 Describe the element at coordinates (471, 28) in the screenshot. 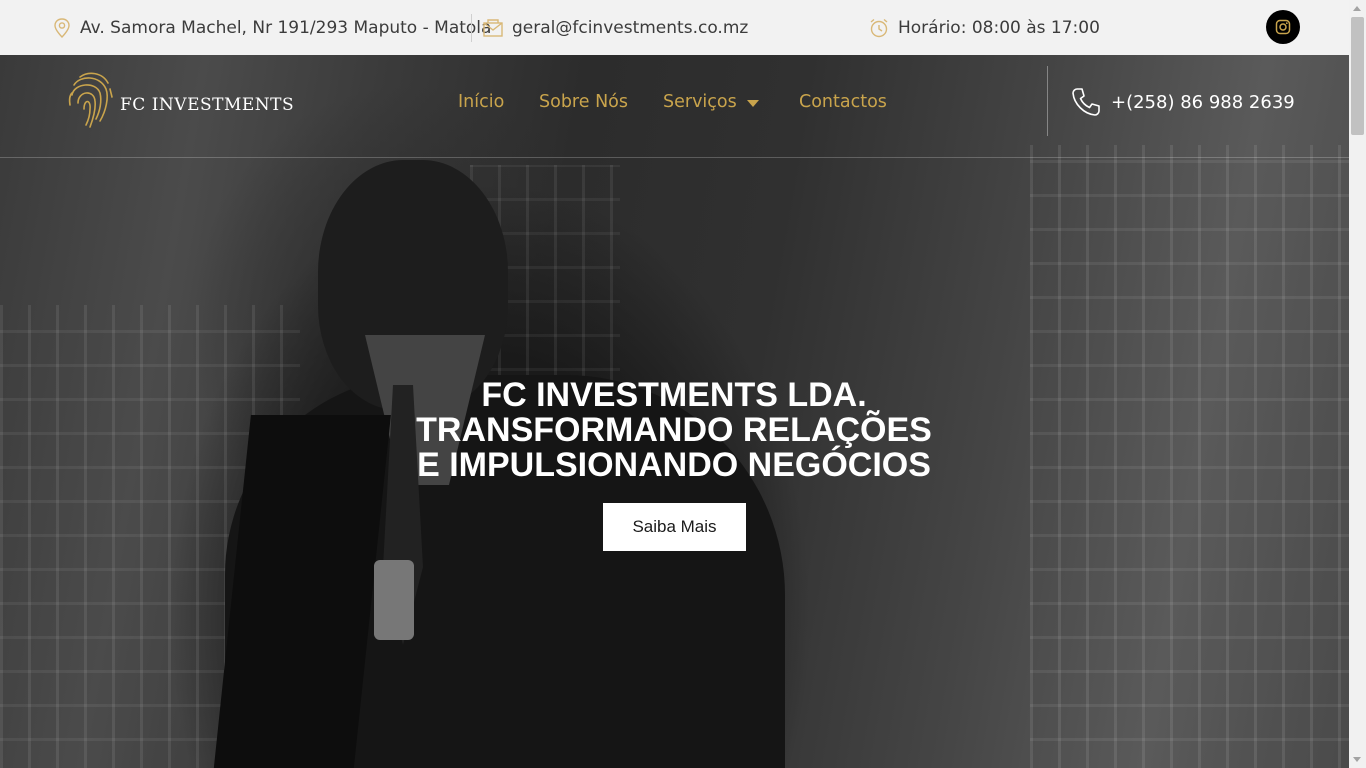

I see `topbar-divider` at that location.